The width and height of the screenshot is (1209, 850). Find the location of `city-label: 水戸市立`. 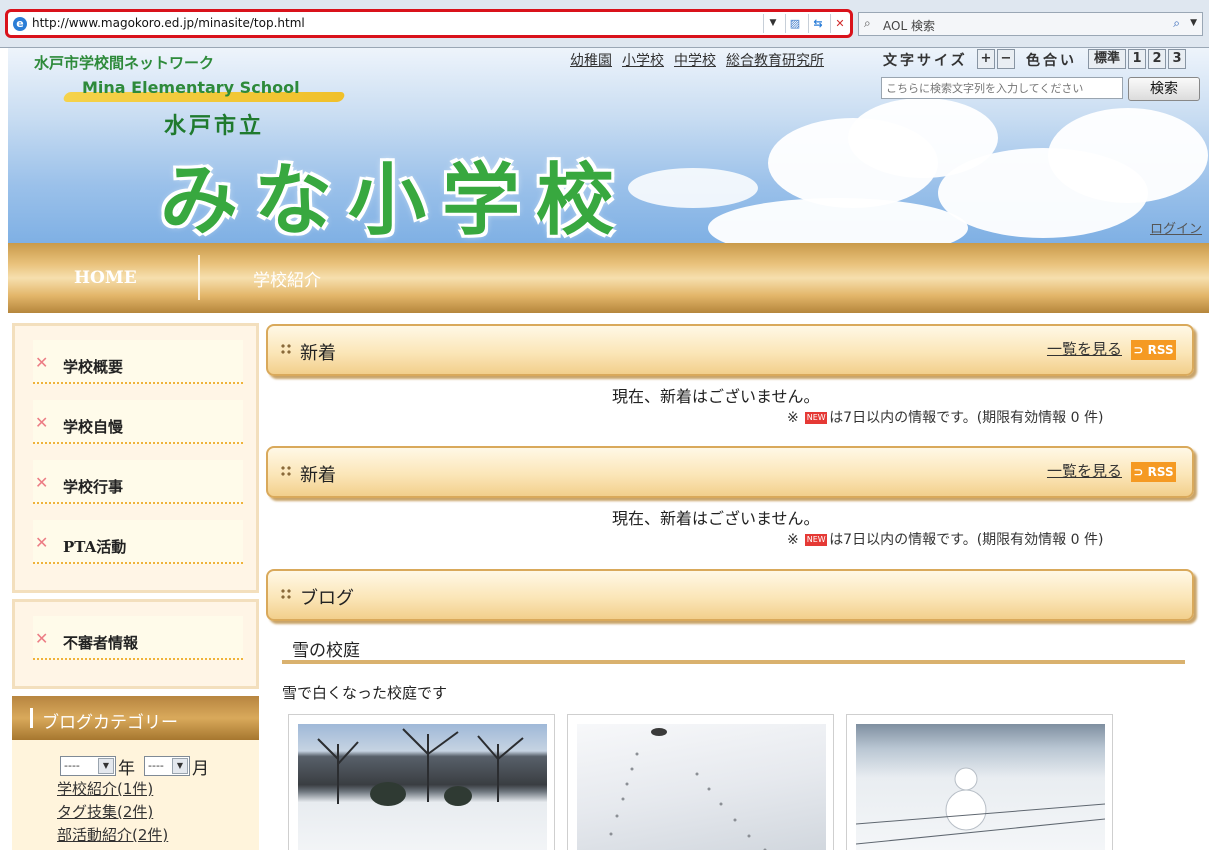

city-label: 水戸市立 is located at coordinates (214, 126).